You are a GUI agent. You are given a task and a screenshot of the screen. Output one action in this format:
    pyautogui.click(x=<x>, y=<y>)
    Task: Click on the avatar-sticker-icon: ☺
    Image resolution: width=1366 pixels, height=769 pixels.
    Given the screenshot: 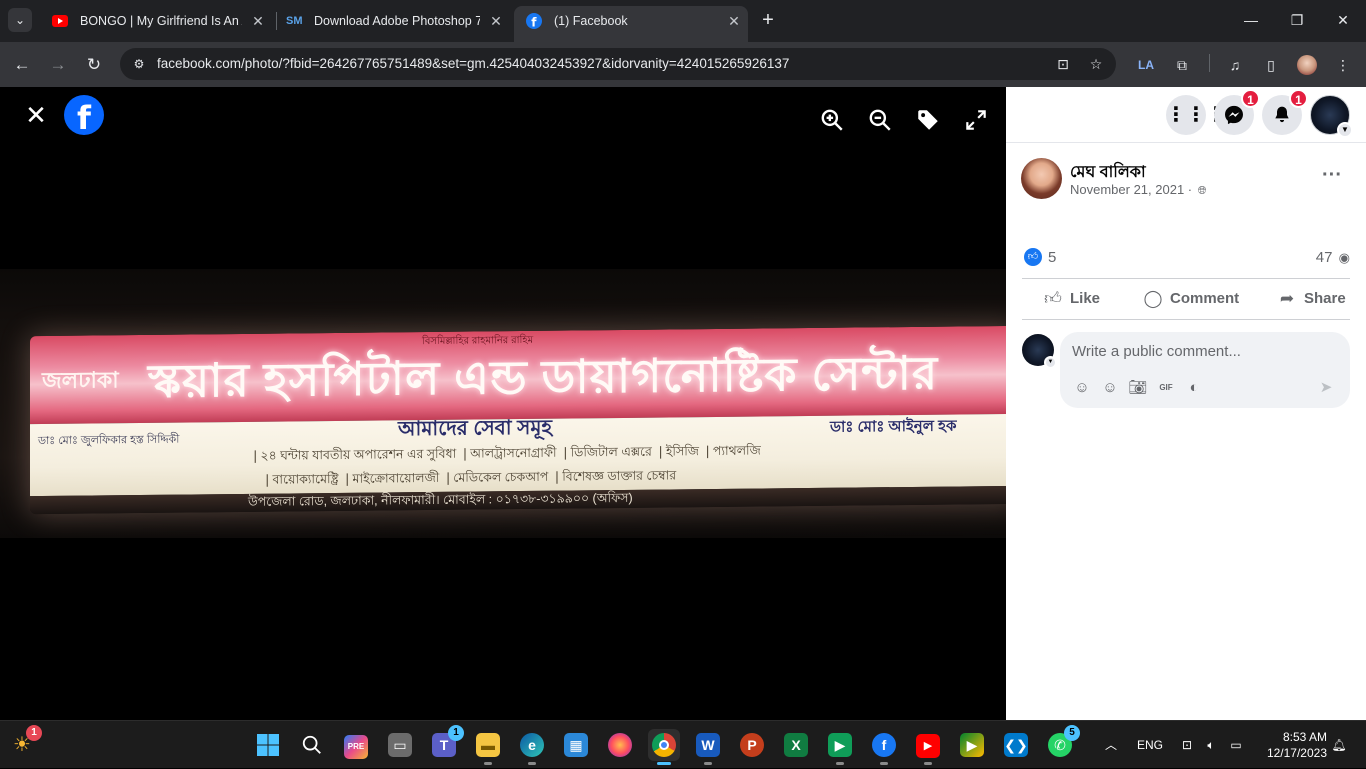 What is the action you would take?
    pyautogui.click(x=1082, y=388)
    